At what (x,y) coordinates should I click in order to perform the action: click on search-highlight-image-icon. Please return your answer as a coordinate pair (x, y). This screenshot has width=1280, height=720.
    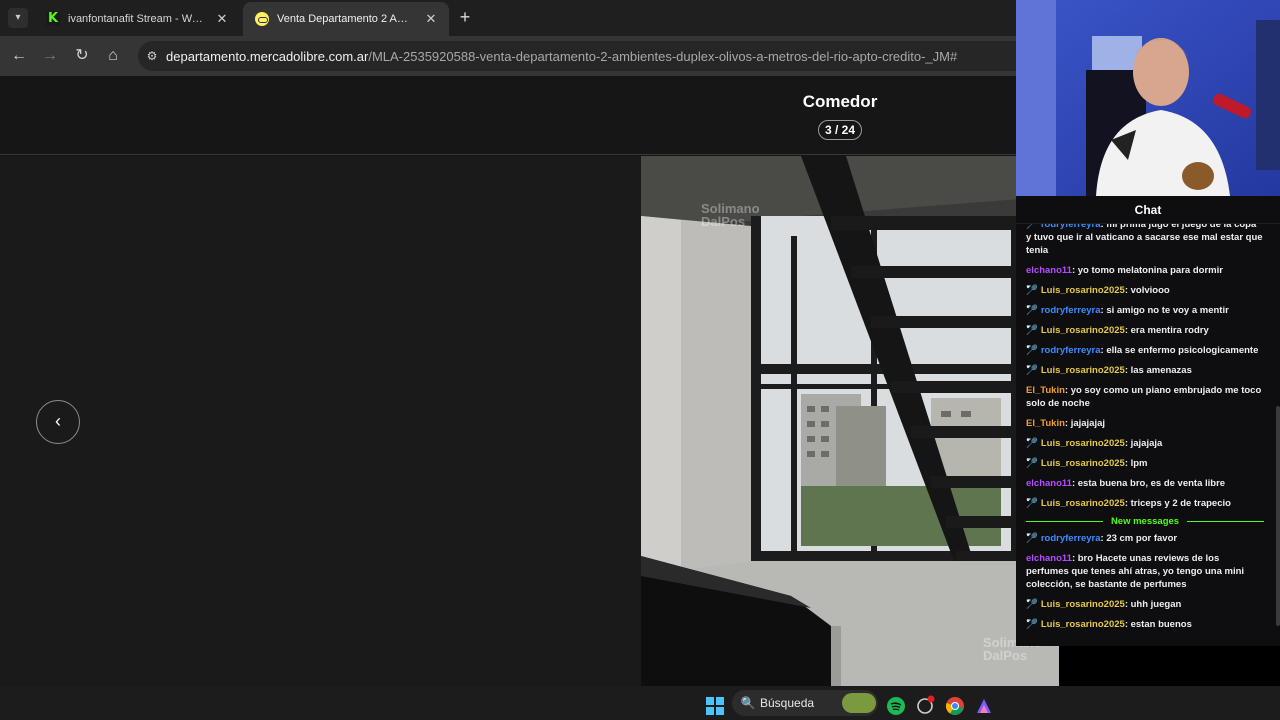
    Looking at the image, I should click on (859, 703).